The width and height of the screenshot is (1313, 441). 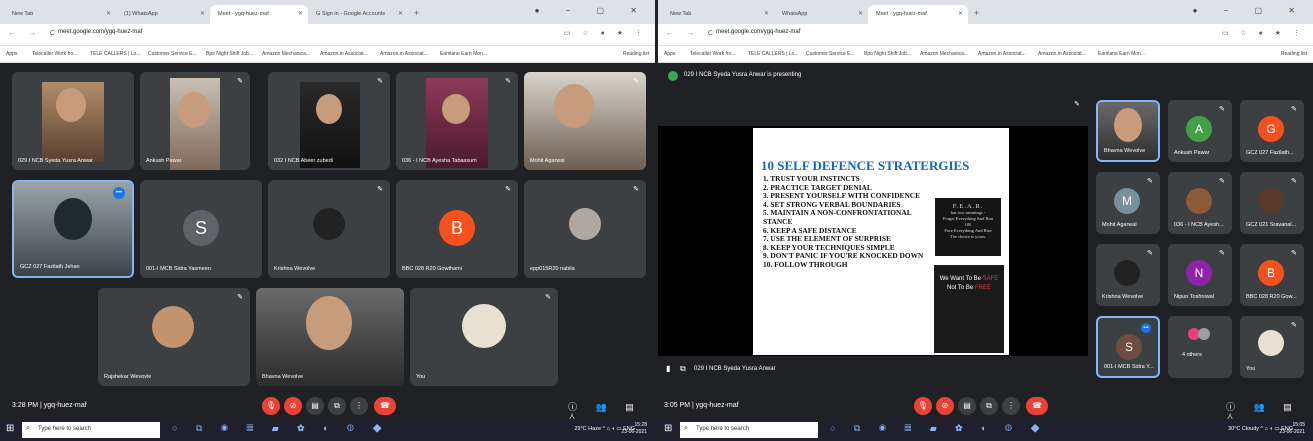 What do you see at coordinates (1200, 347) in the screenshot?
I see `participant-tile-others: 4 others` at bounding box center [1200, 347].